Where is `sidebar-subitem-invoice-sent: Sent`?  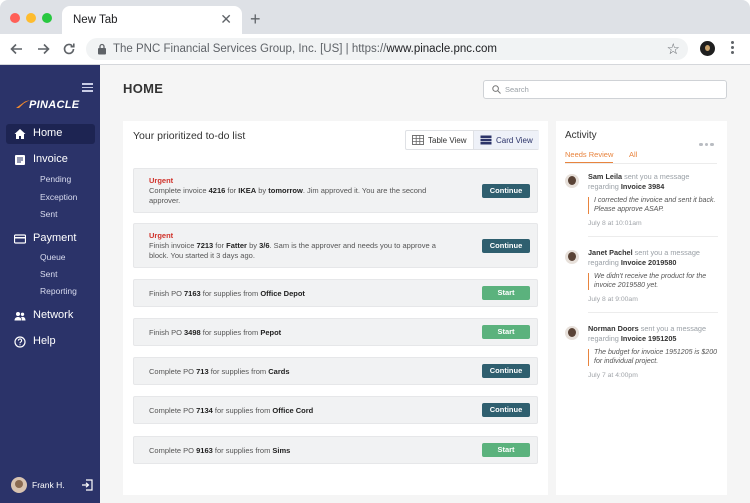
sidebar-subitem-invoice-sent: Sent is located at coordinates (49, 214).